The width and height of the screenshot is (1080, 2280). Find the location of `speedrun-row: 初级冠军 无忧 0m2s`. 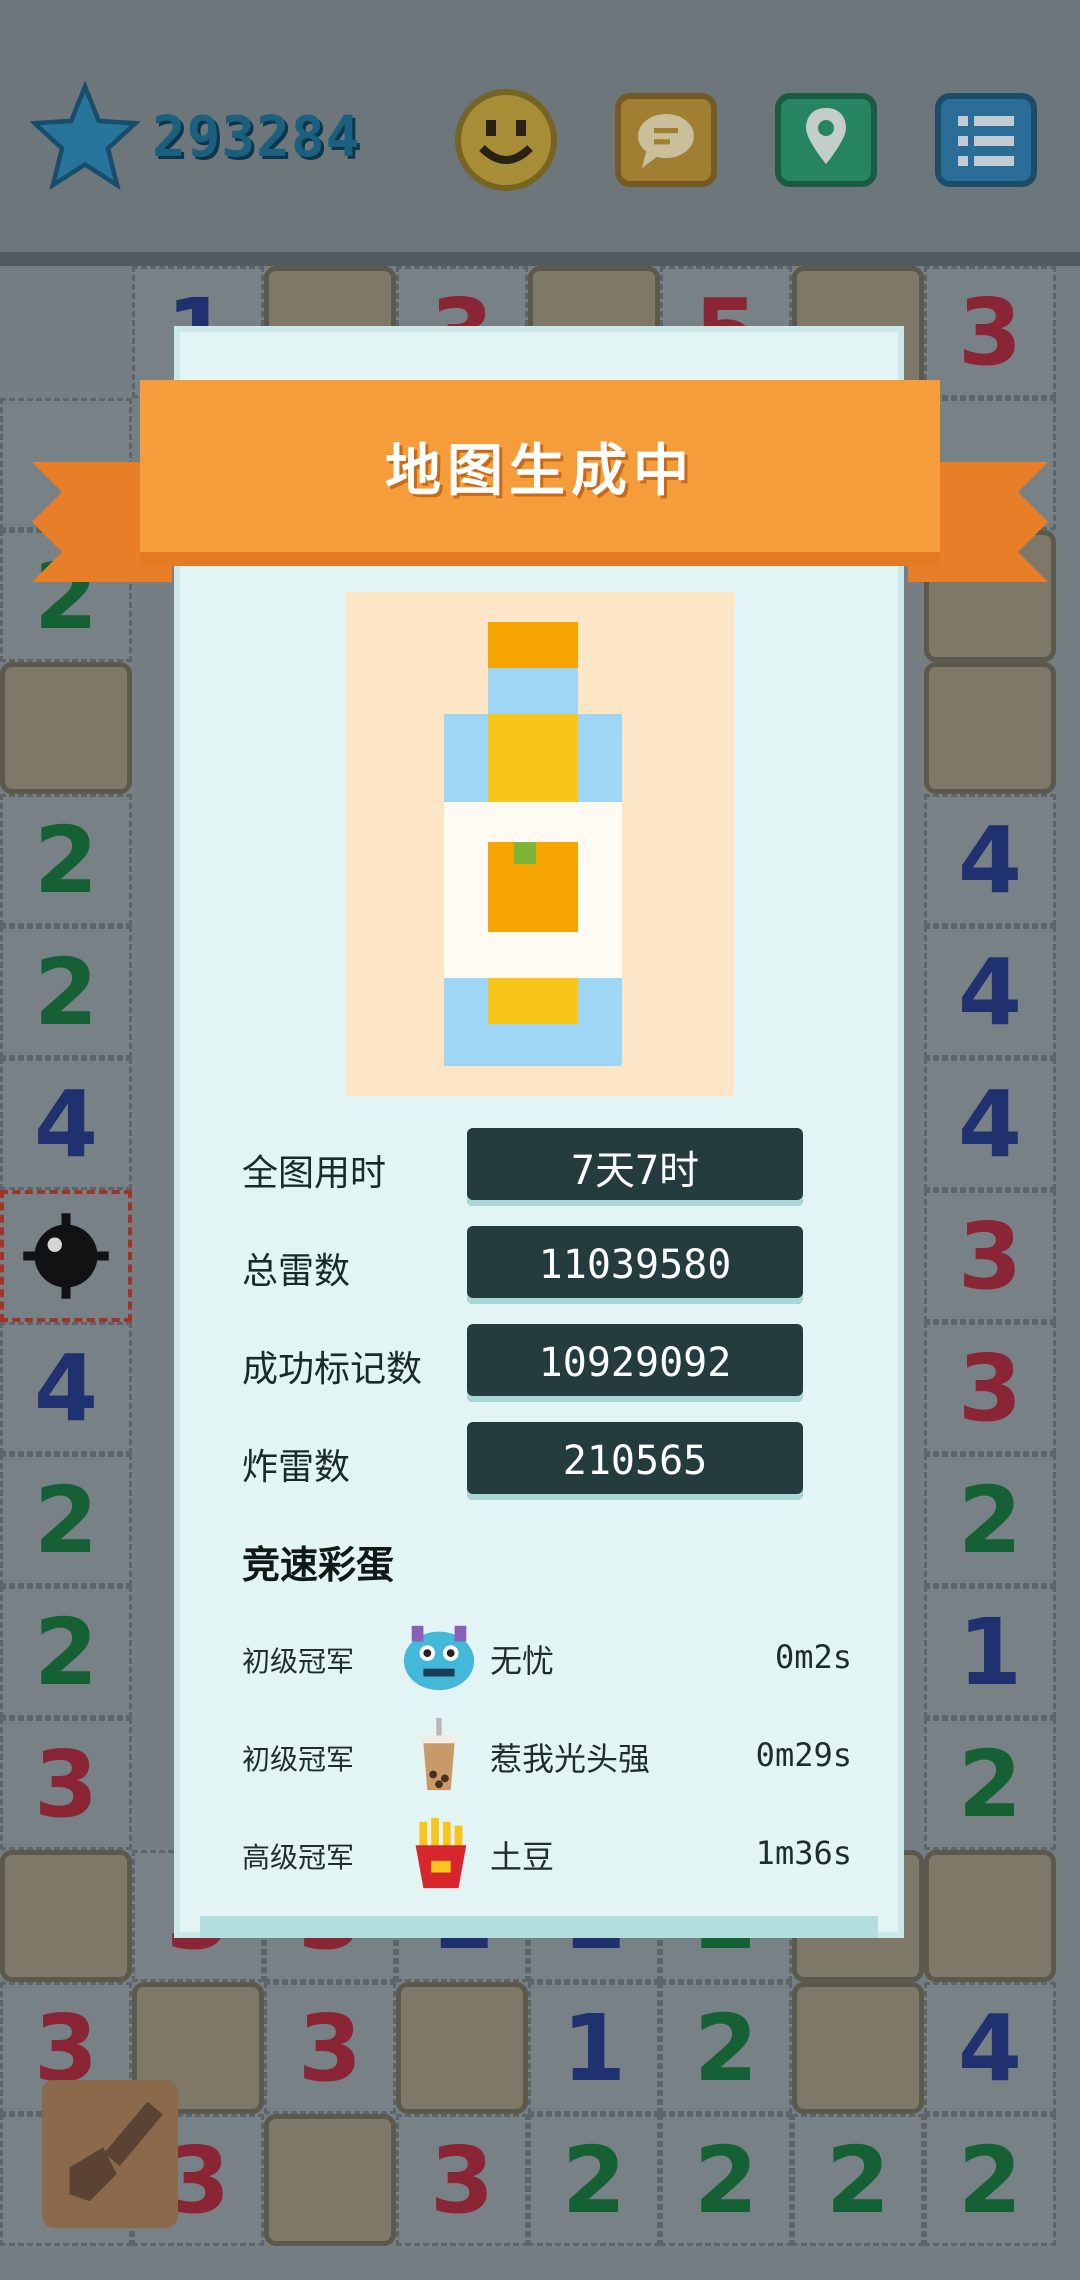

speedrun-row: 初级冠军 无忧 0m2s is located at coordinates (547, 1658).